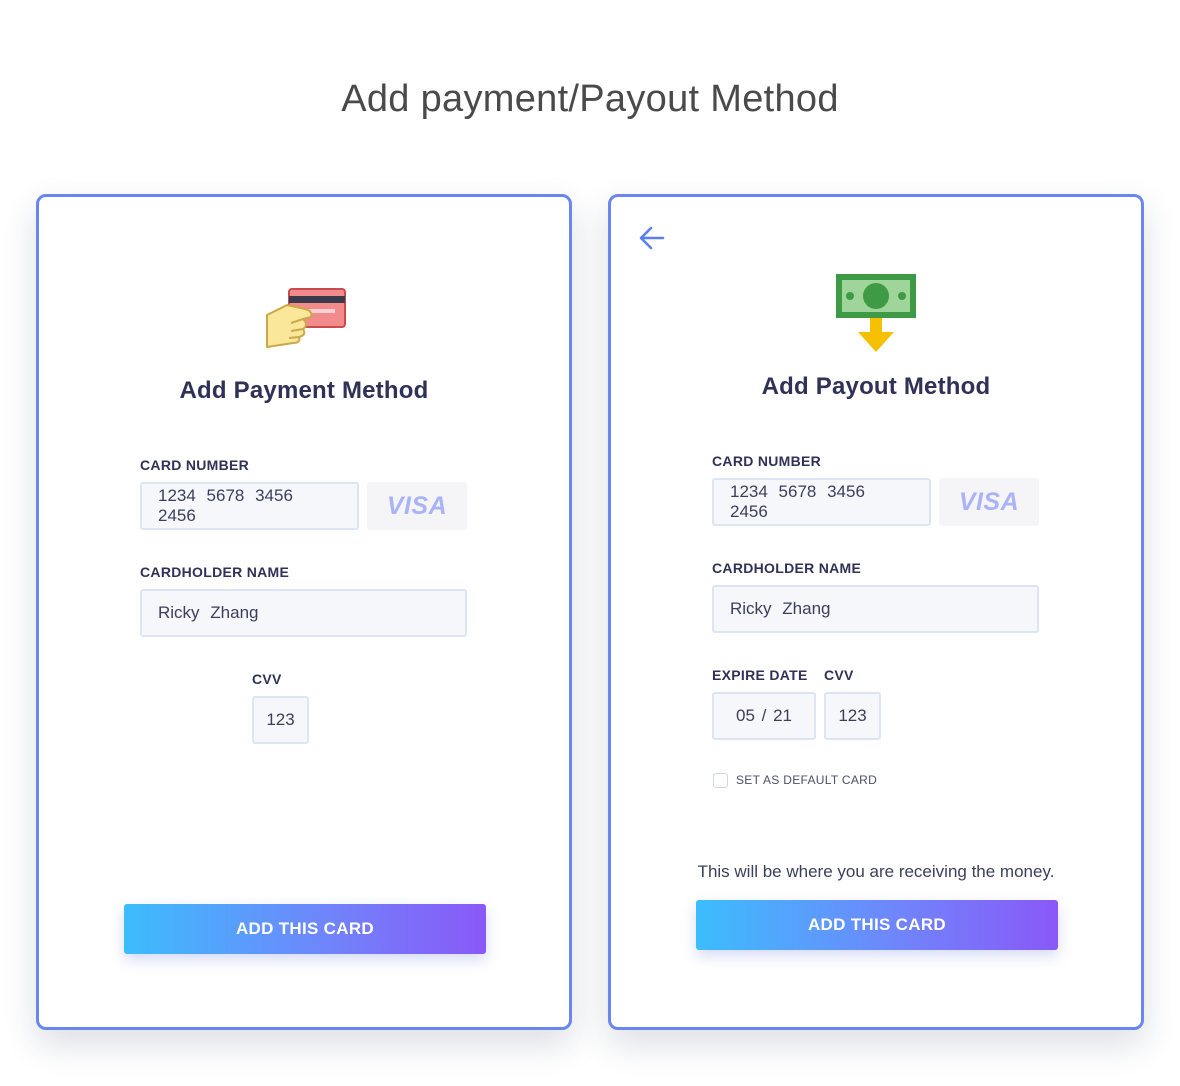 This screenshot has width=1180, height=1086. I want to click on expire-date-input: 05 / 21, so click(764, 716).